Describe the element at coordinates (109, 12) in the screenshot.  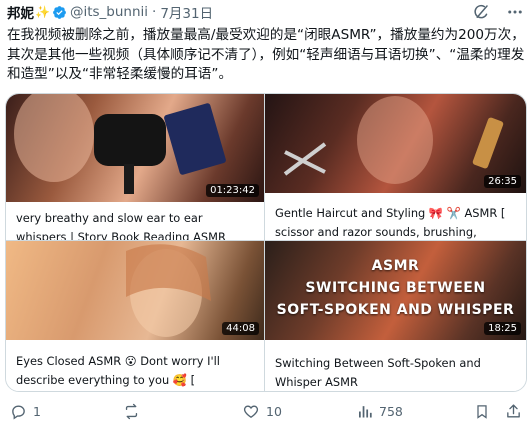
I see `author-handle: @its_bunnii` at that location.